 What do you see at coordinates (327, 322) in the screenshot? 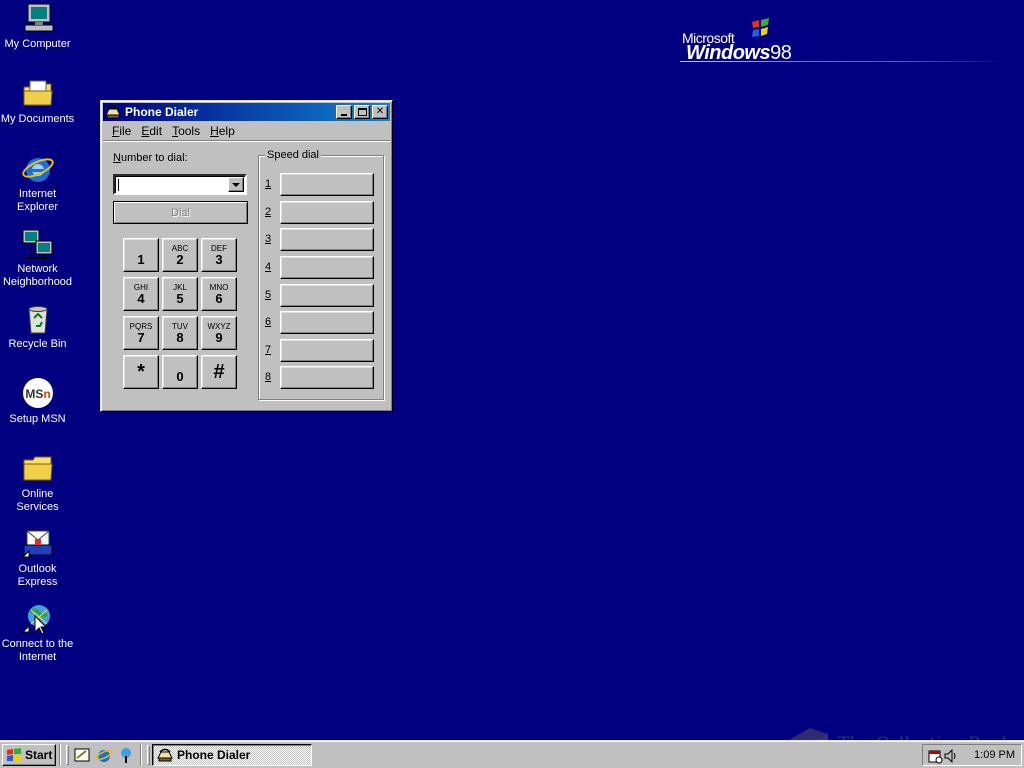
I see `speed-dial-6-button` at bounding box center [327, 322].